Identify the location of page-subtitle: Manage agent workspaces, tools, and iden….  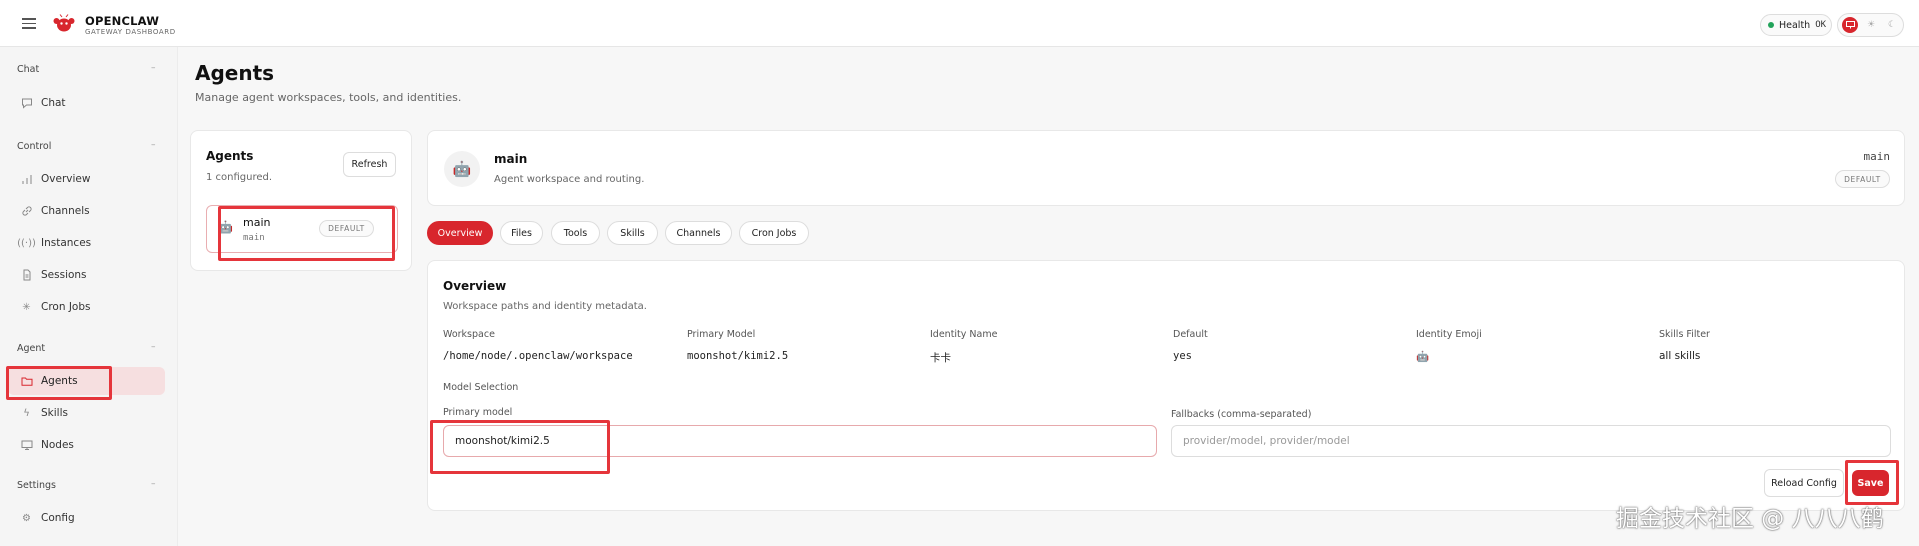
(328, 97).